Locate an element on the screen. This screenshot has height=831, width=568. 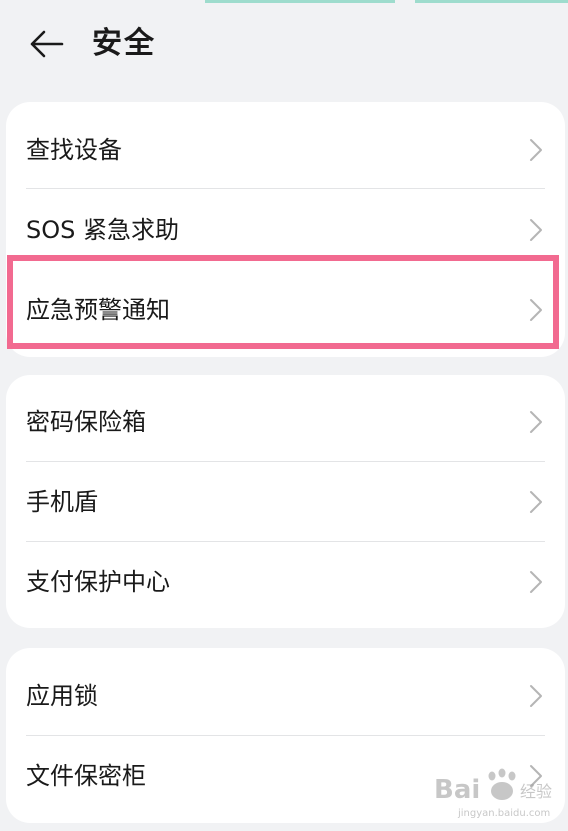
settings-item-label: 密码保险箱 is located at coordinates (86, 422).